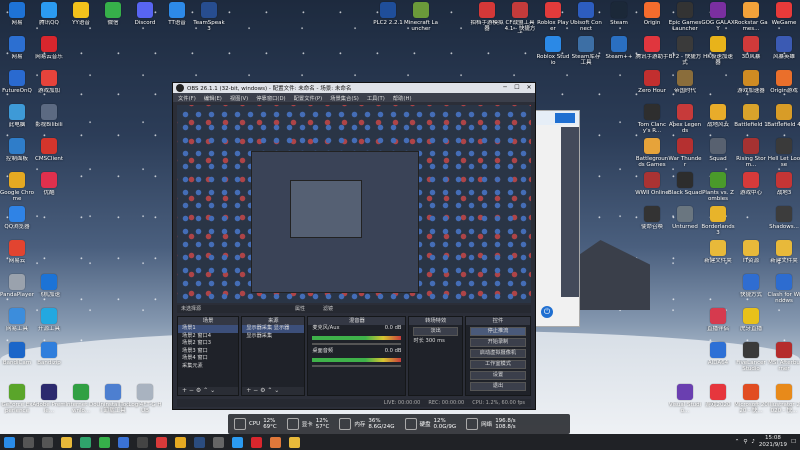 Image resolution: width=800 pixels, height=450 pixels. I want to click on desktop-icon: IT资源, so click(751, 252).